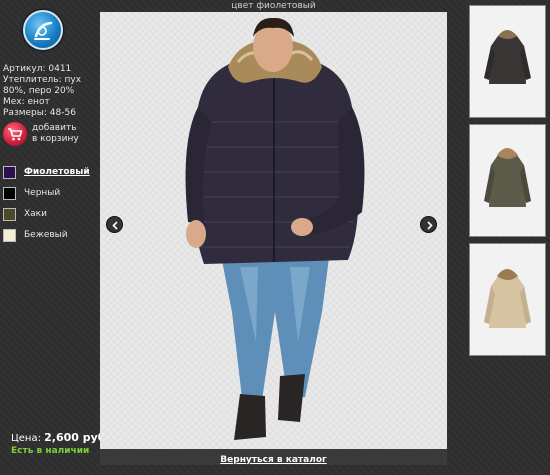 This screenshot has width=550, height=475. What do you see at coordinates (39, 113) in the screenshot?
I see `spec-sizes: Размеры: 48-56` at bounding box center [39, 113].